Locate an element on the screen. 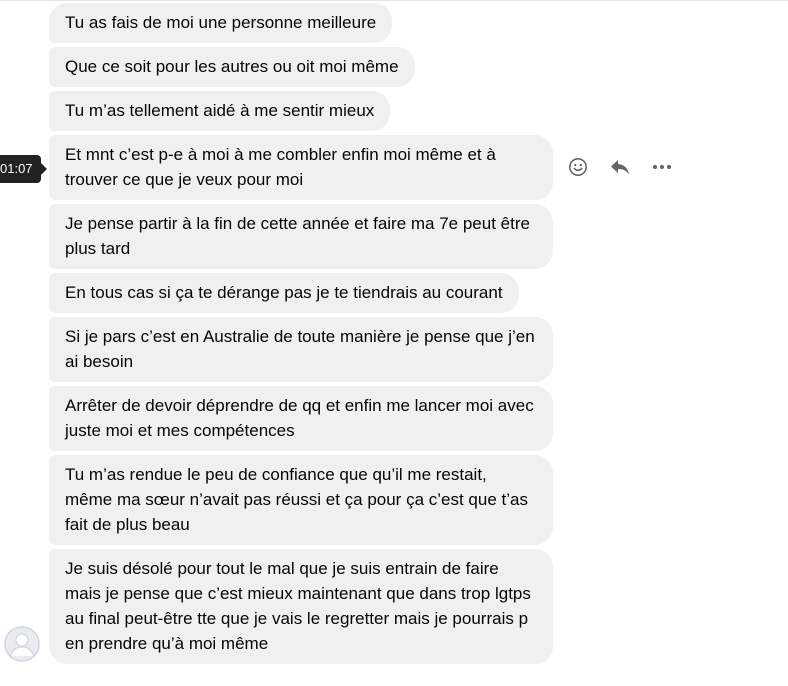 The width and height of the screenshot is (788, 686). smiley-icon is located at coordinates (578, 167).